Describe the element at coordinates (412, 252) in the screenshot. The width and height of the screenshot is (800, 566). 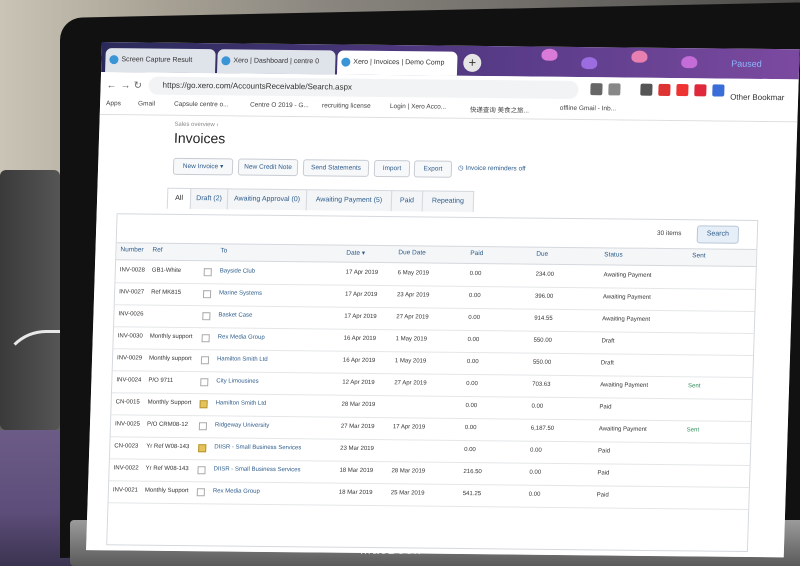
I see `column-header-due-date: Due Date` at that location.